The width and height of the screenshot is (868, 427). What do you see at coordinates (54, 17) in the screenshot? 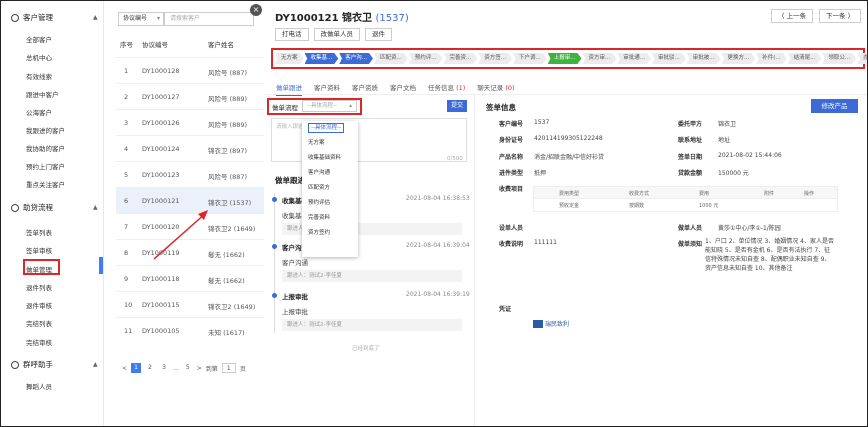
I see `sidebar-section-customer: 客户管理 ▲` at bounding box center [54, 17].